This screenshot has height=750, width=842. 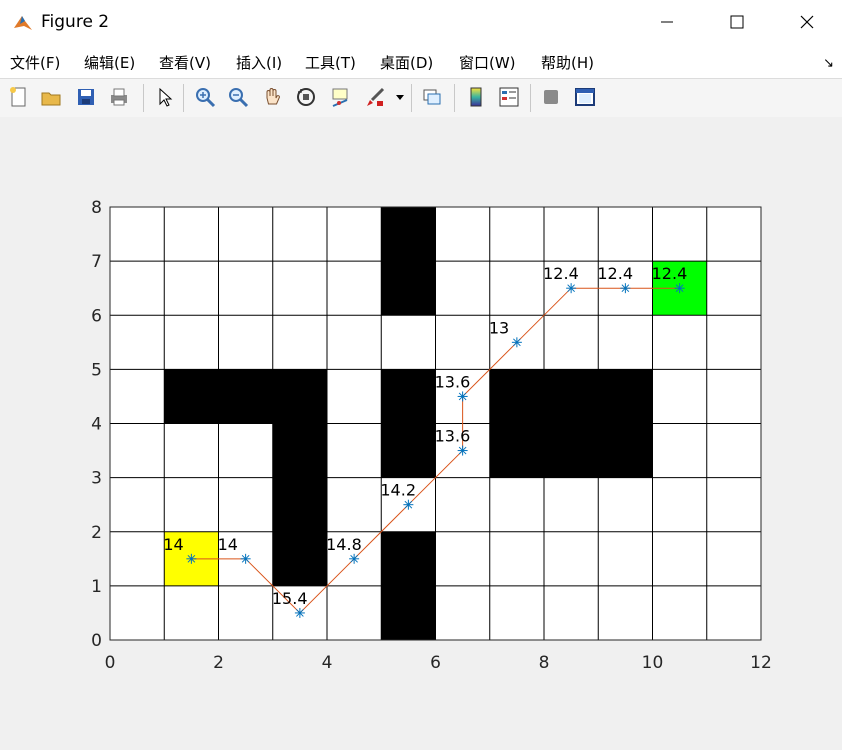 I want to click on show-plot-tools-icon, so click(x=585, y=97).